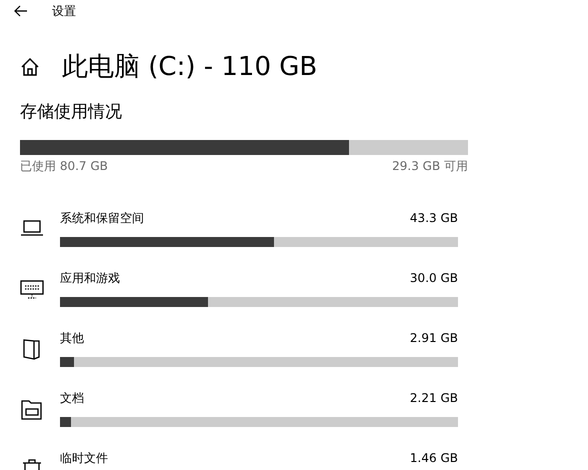 This screenshot has height=470, width=588. I want to click on category-size: 30.0 GB, so click(434, 278).